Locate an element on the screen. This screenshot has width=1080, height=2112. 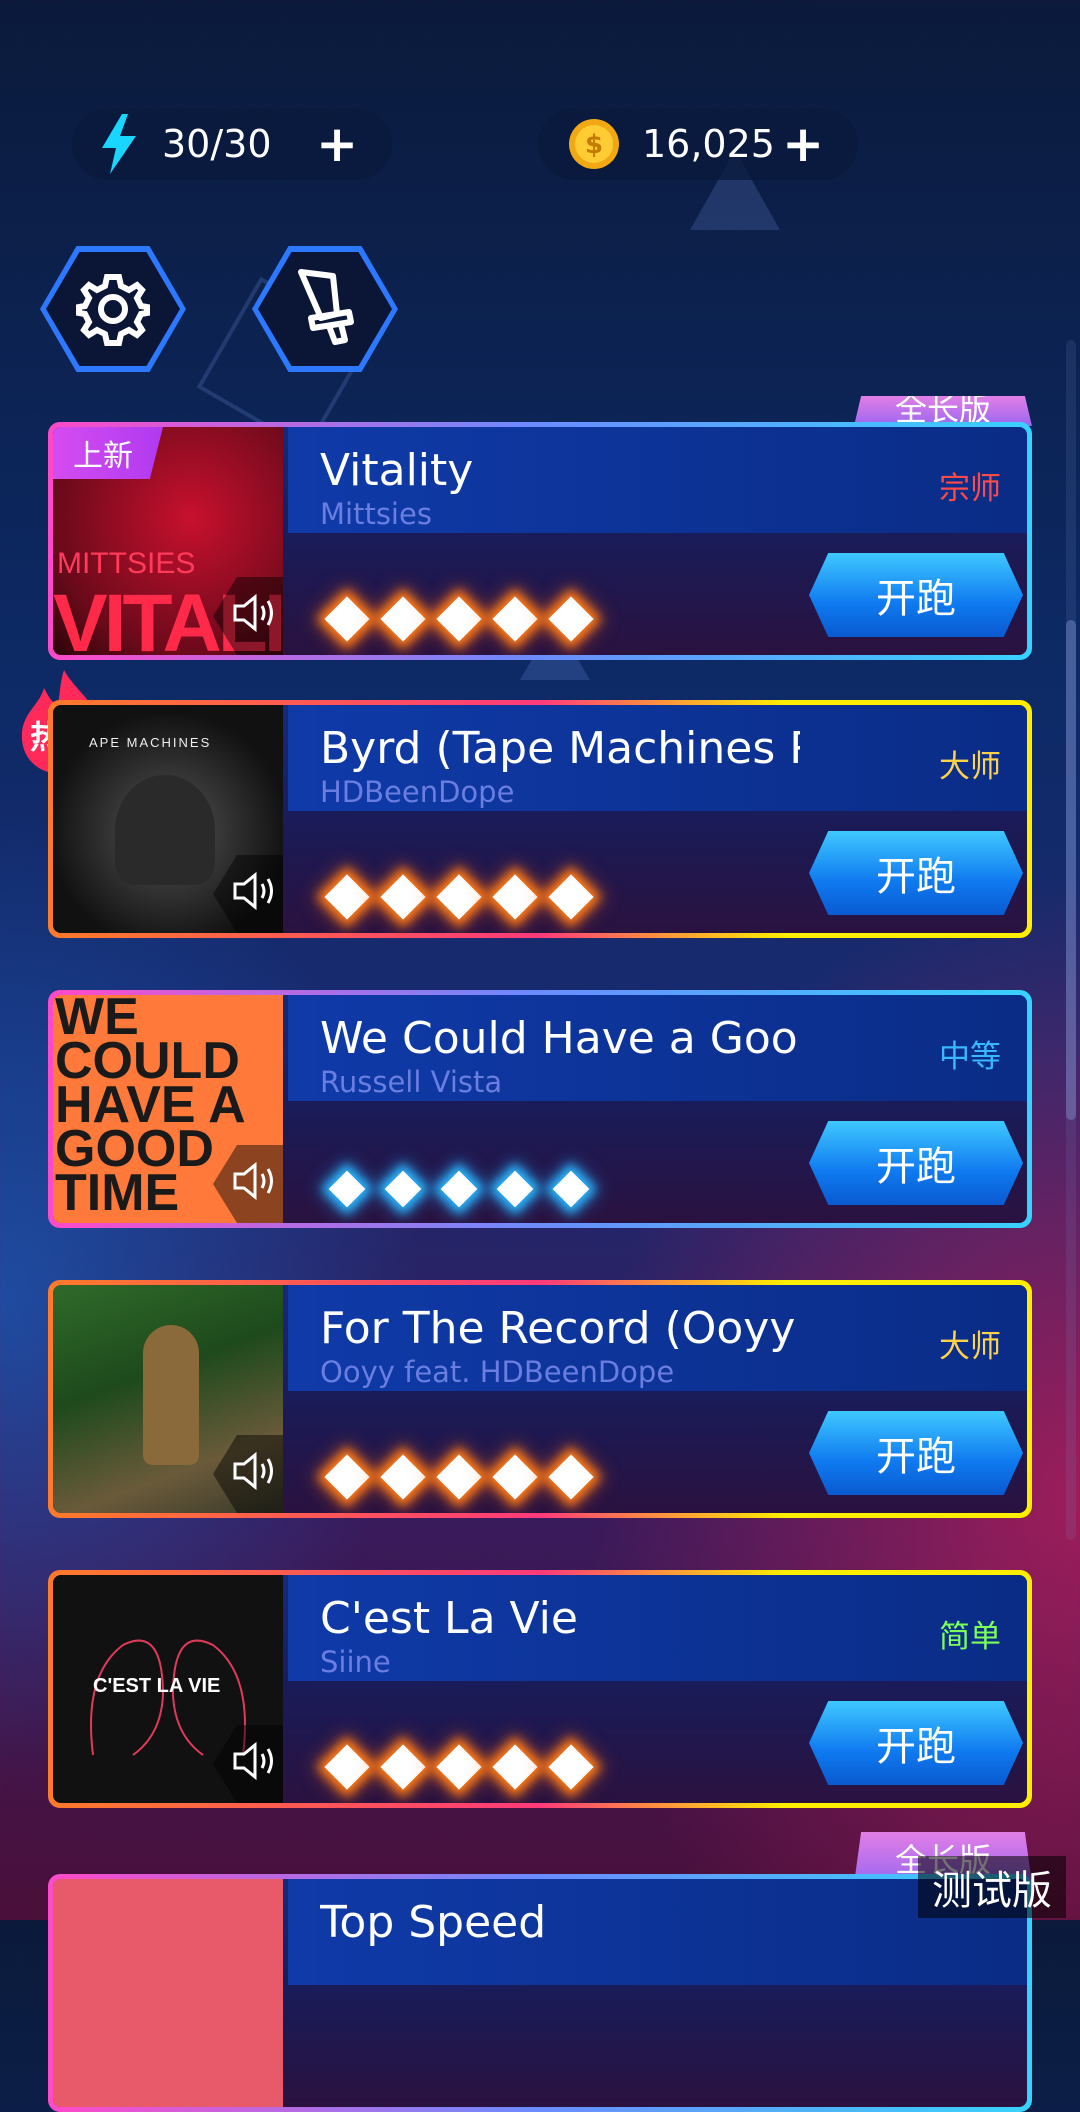
lightning-icon is located at coordinates (118, 144).